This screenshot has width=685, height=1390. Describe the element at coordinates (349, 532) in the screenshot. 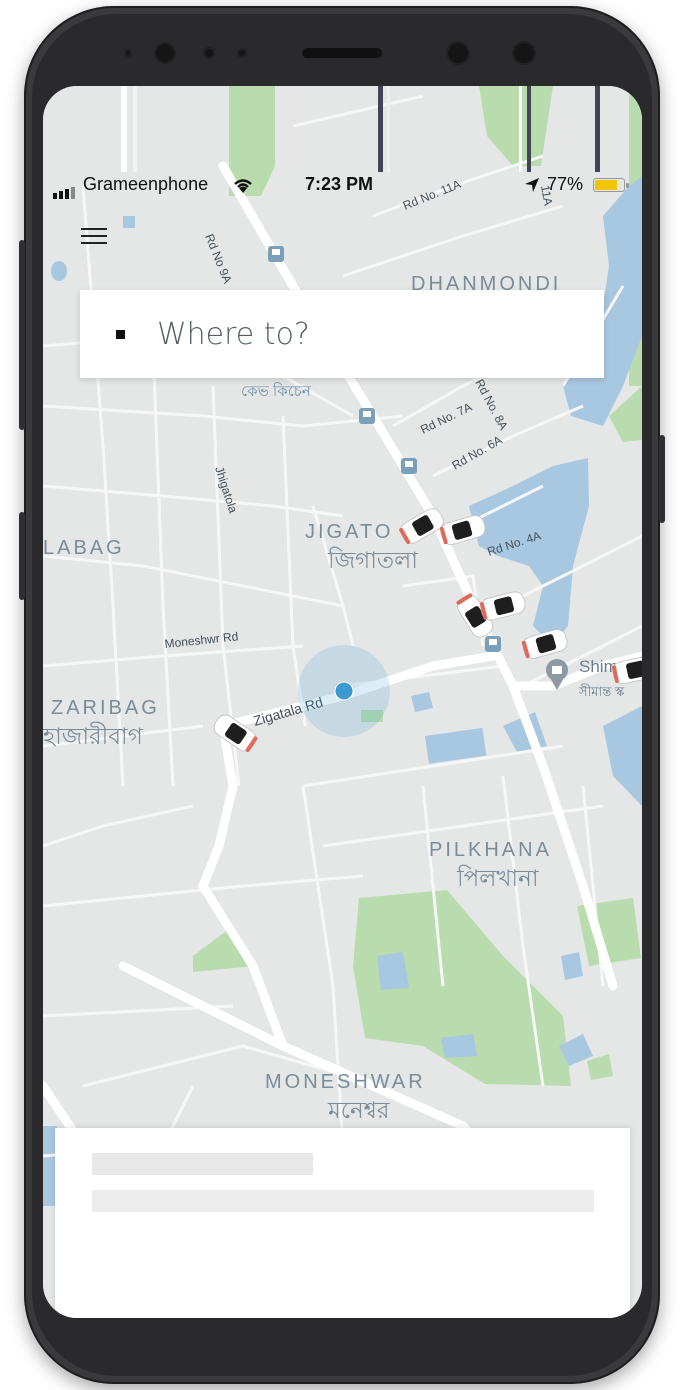

I see `svg-text: JIGATO` at that location.